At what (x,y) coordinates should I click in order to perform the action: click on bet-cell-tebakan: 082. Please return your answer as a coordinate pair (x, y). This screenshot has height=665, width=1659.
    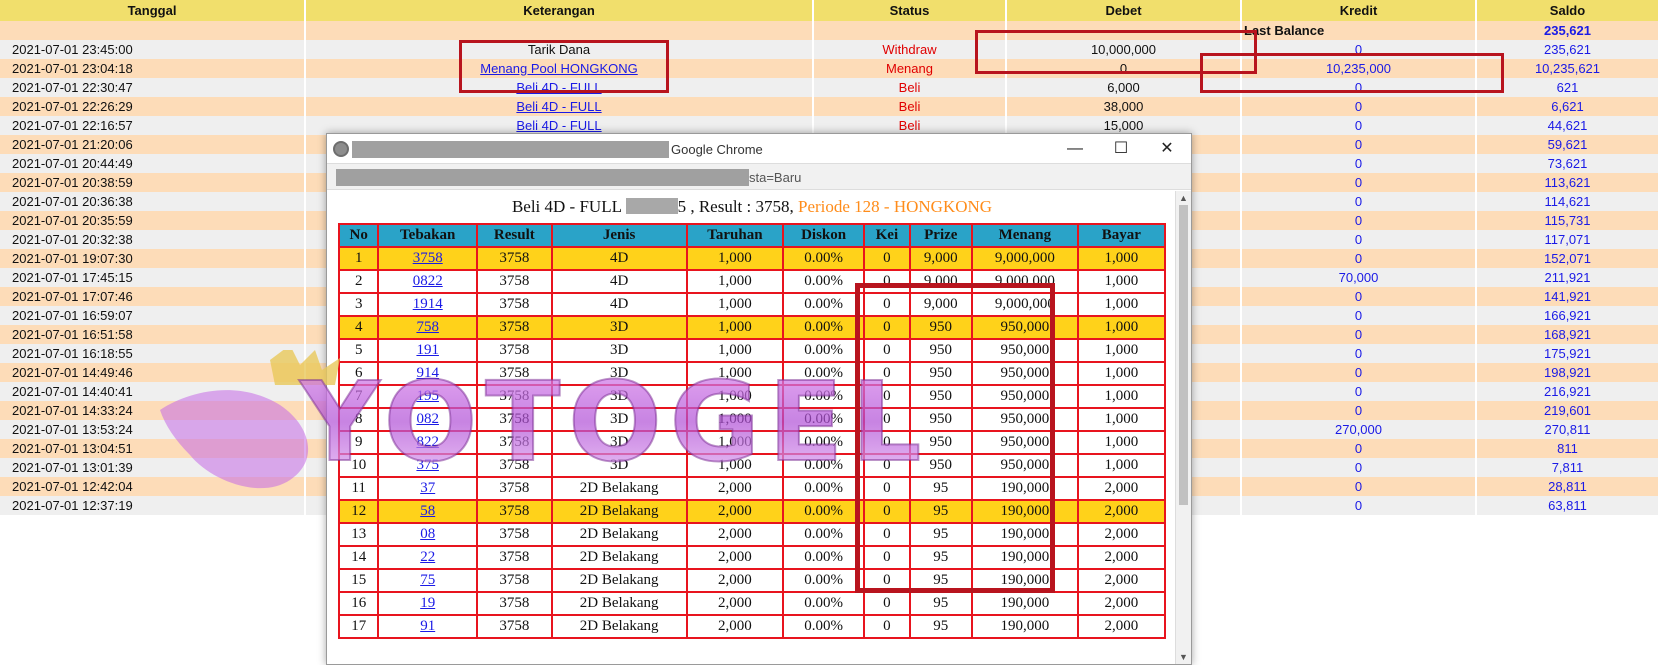
    Looking at the image, I should click on (427, 419).